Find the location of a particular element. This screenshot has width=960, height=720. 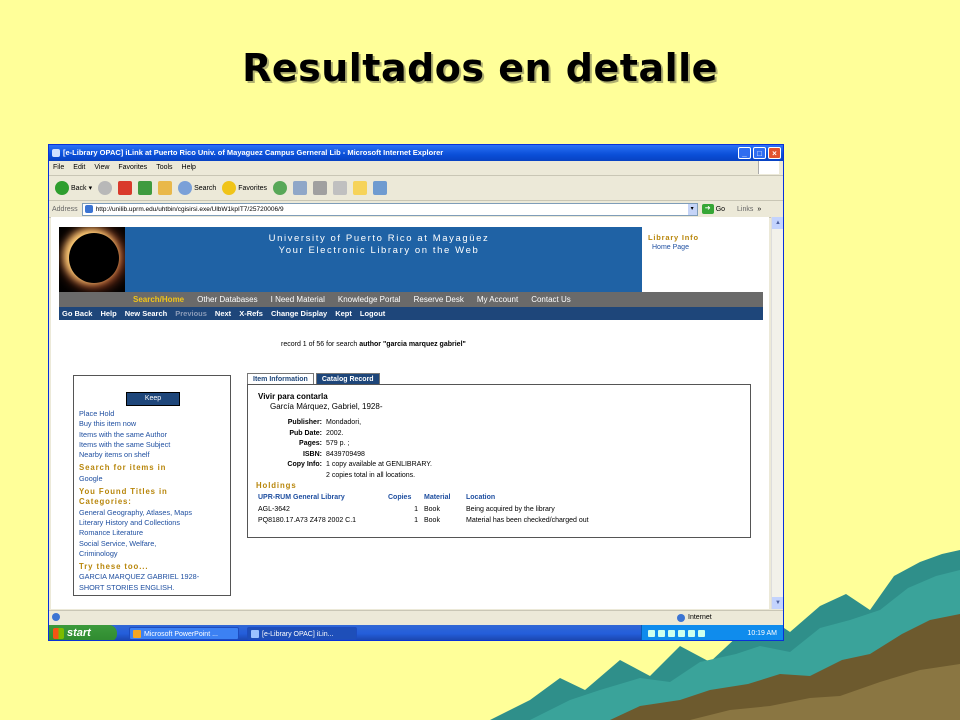

minimize-button: _ is located at coordinates (744, 153).